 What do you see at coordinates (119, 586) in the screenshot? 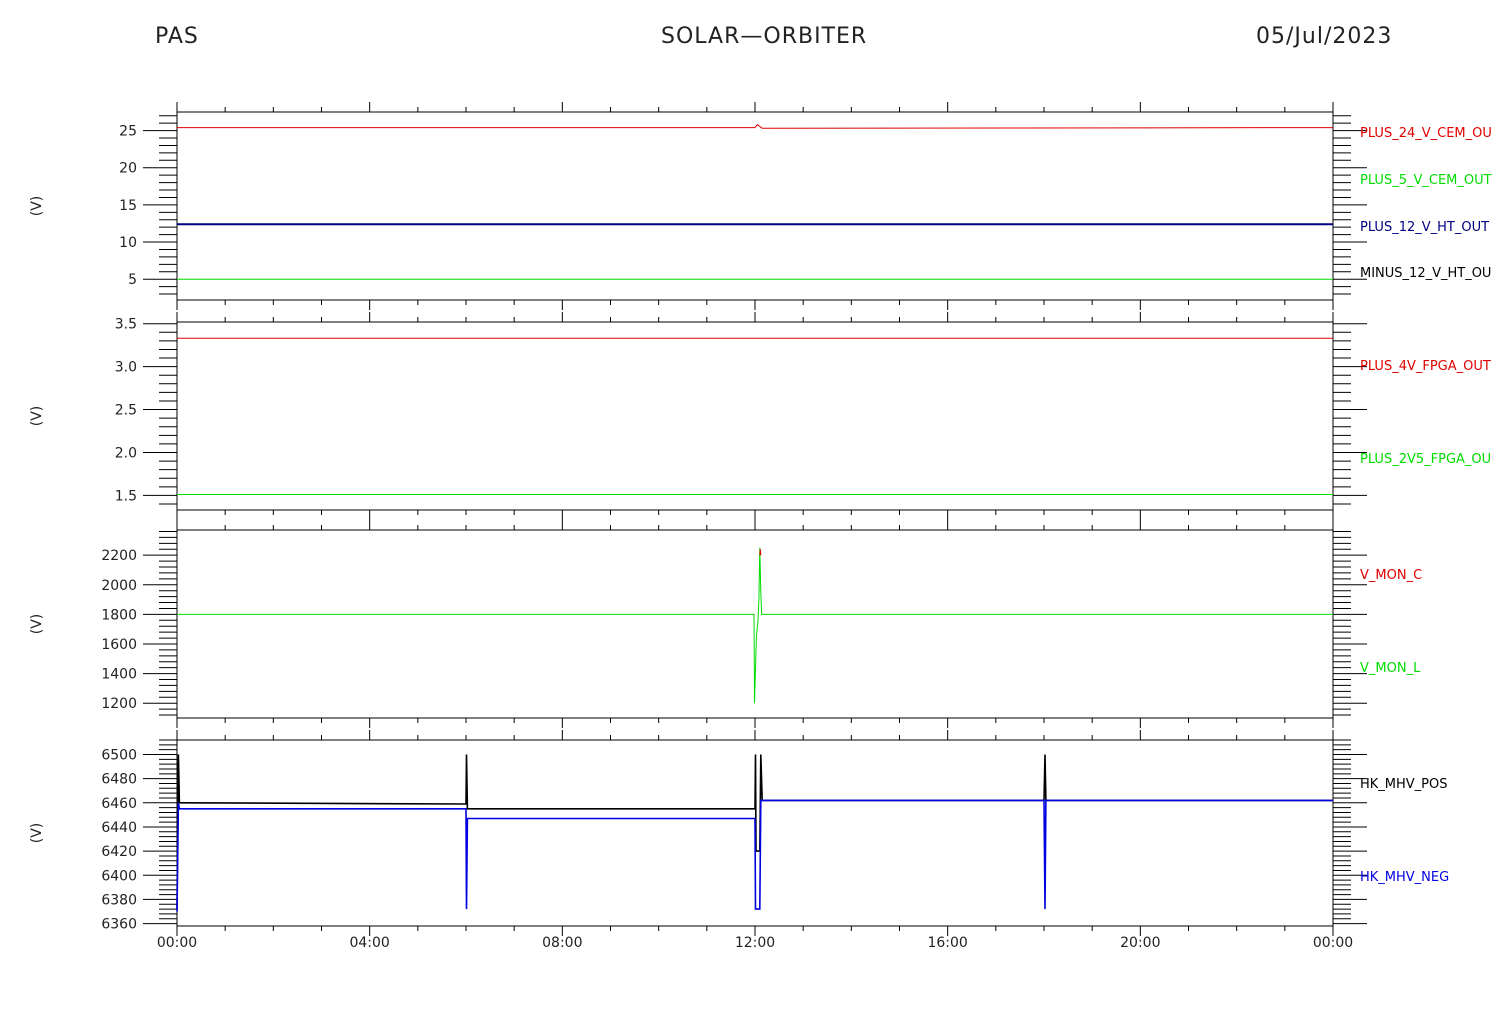
I see `y-tick-label-2: 2000` at bounding box center [119, 586].